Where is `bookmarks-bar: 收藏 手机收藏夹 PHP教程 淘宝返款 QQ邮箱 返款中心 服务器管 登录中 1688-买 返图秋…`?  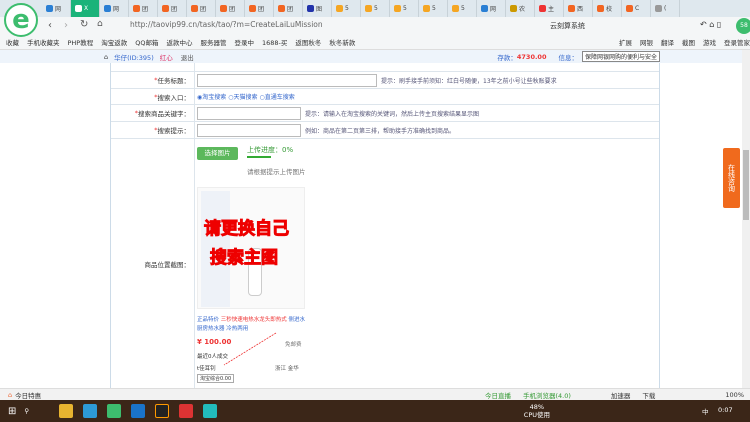 bookmarks-bar: 收藏 手机收藏夹 PHP教程 淘宝返款 QQ邮箱 返款中心 服务器管 登录中 1688-买 返图秋… is located at coordinates (375, 42).